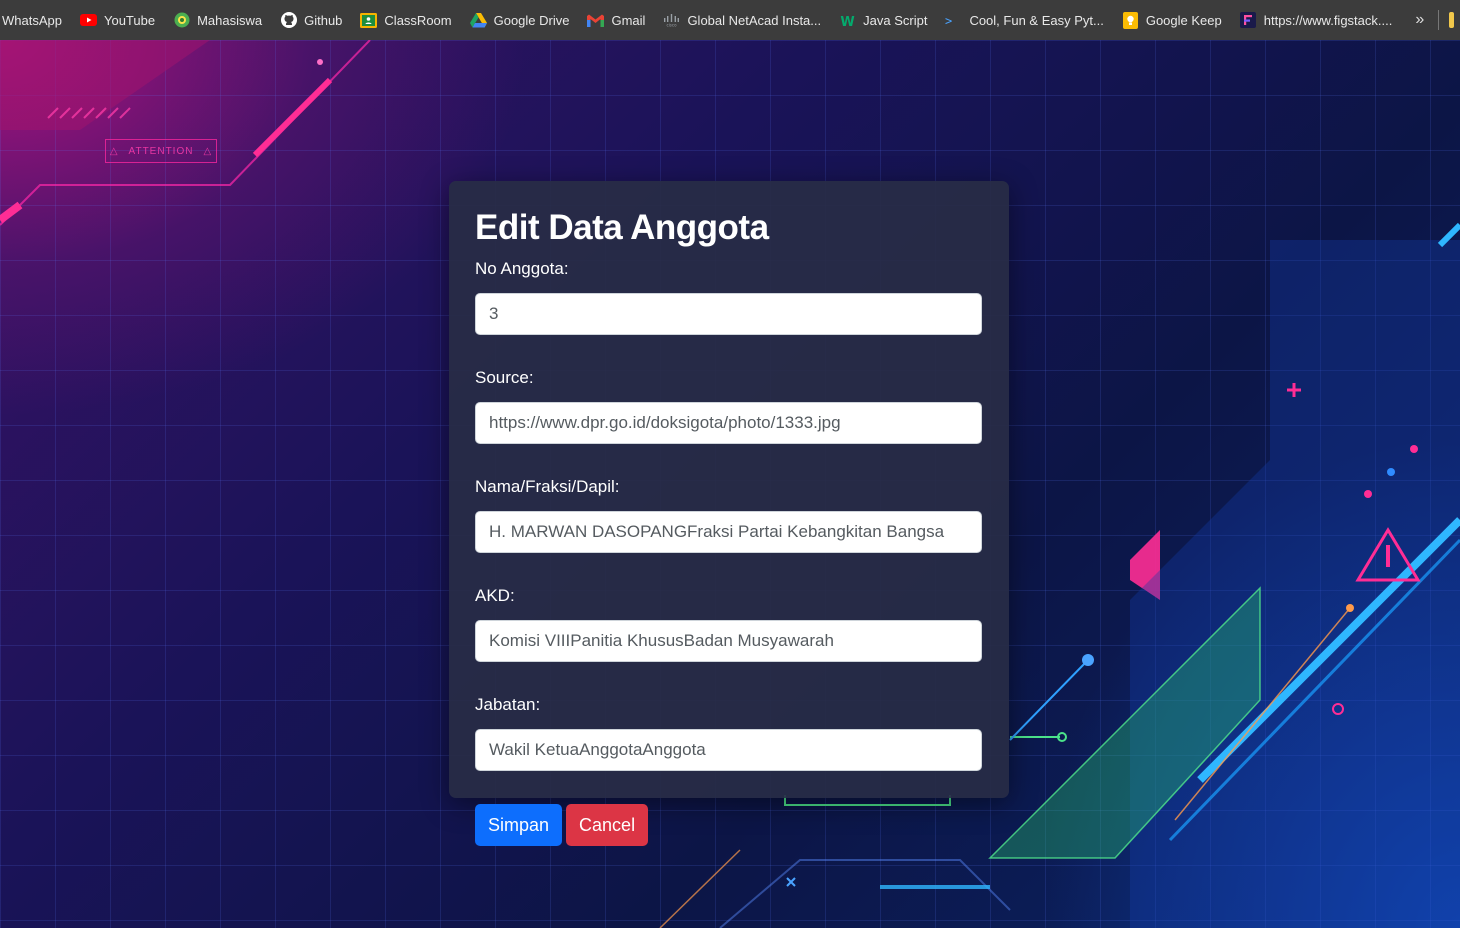 The height and width of the screenshot is (928, 1460). What do you see at coordinates (323, 20) in the screenshot?
I see `bookmark-label: Github` at bounding box center [323, 20].